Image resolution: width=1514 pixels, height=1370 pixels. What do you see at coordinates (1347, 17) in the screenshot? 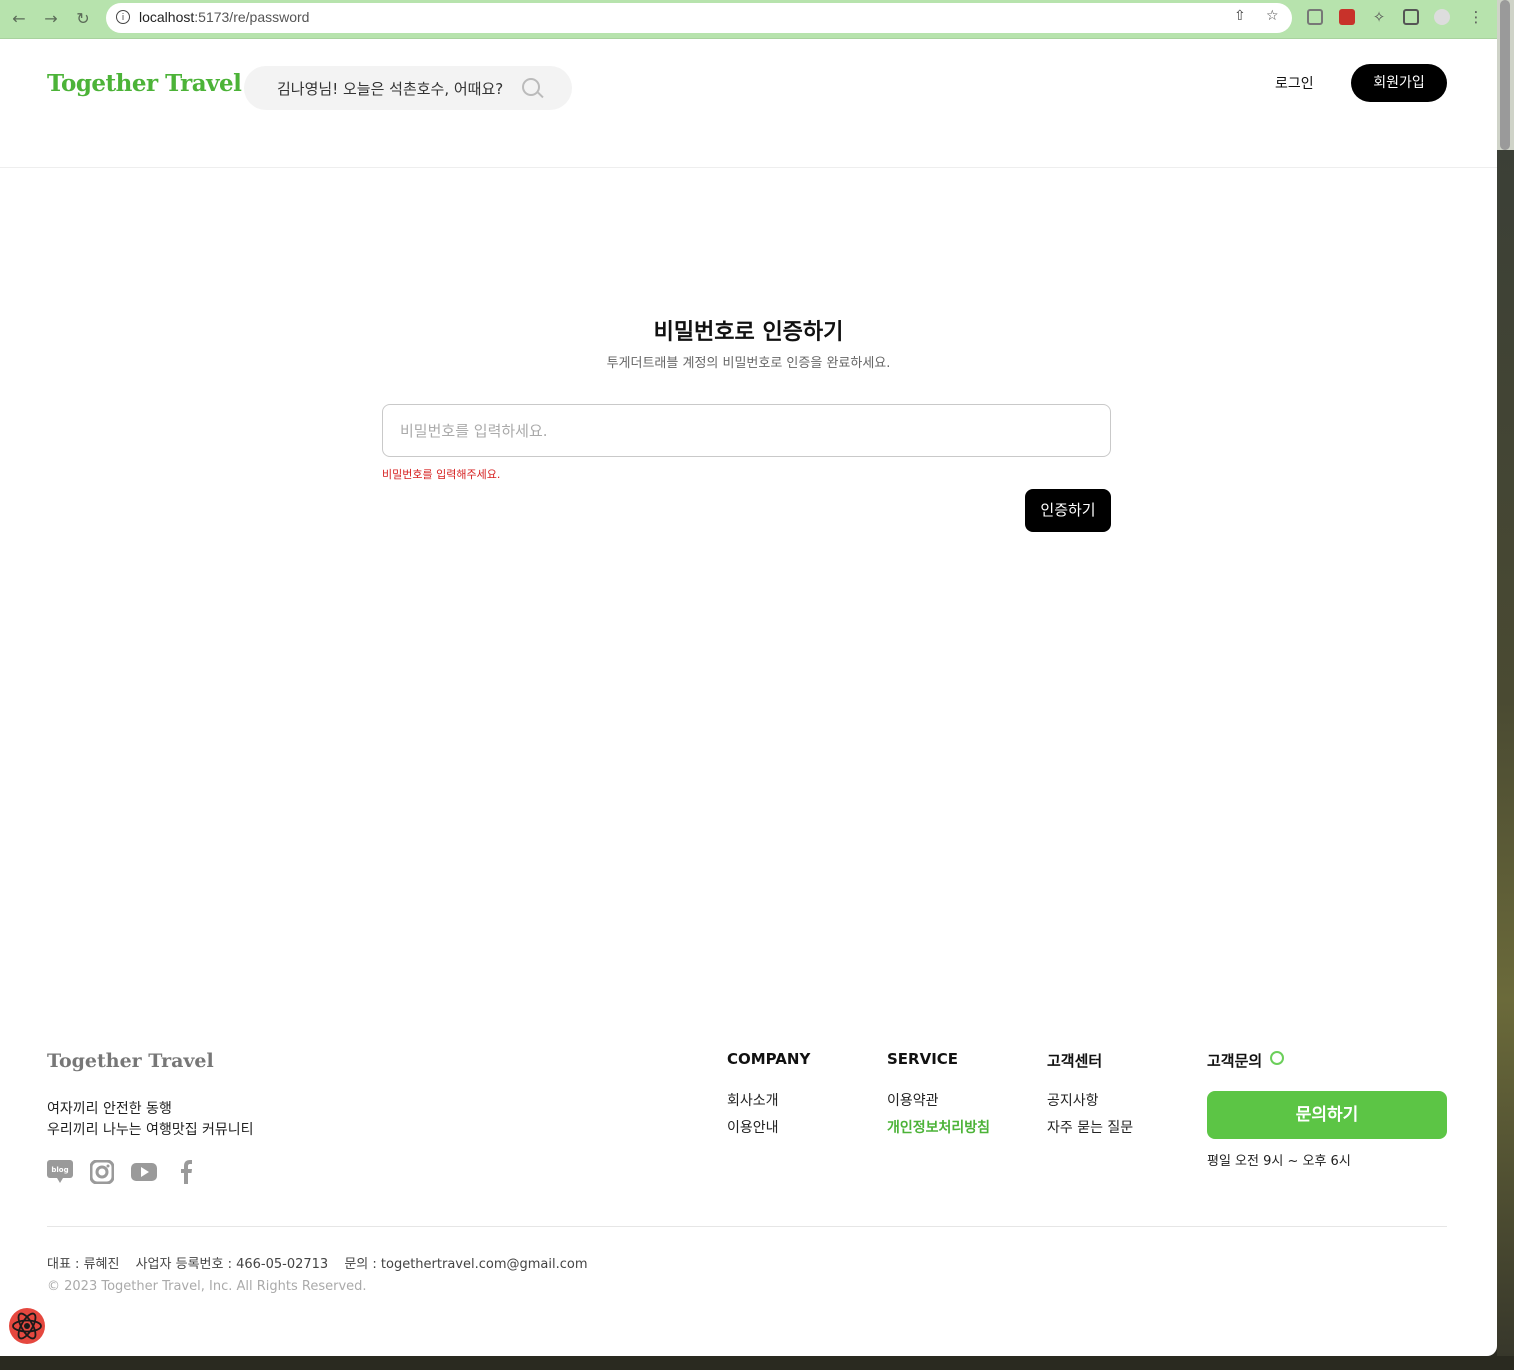
I see `extension-icon` at bounding box center [1347, 17].